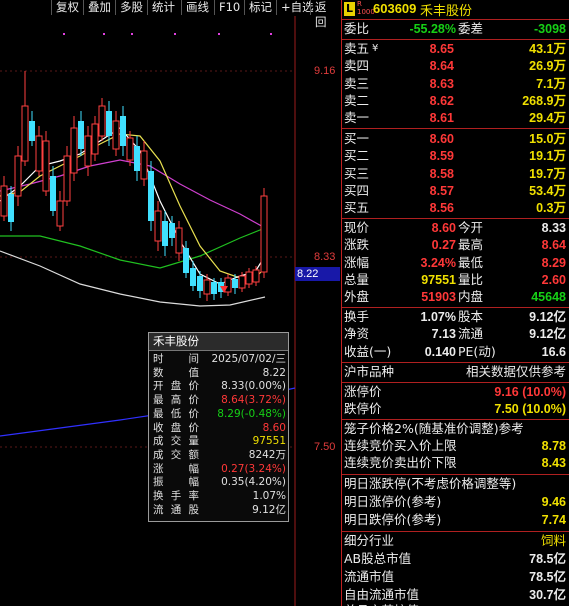 Image resolution: width=569 pixels, height=606 pixels. I want to click on cage-sell-label: 连续竞价卖出价下限, so click(400, 462).